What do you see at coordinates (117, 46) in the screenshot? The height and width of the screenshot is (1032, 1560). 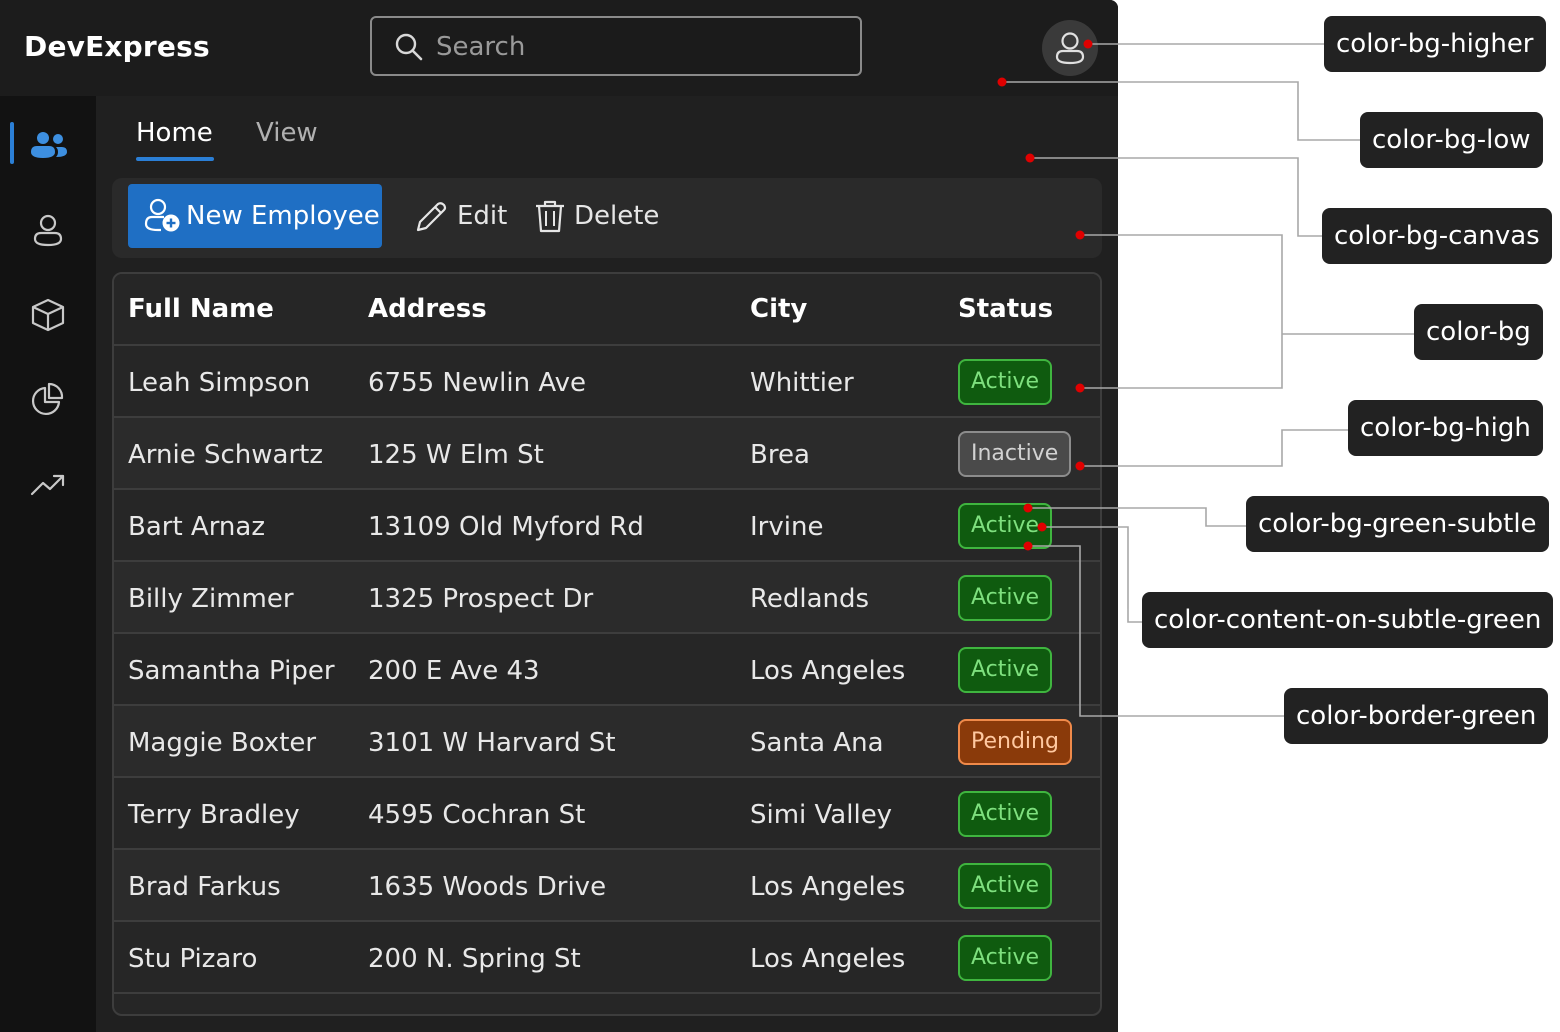 I see `app-logo: DevExpress` at bounding box center [117, 46].